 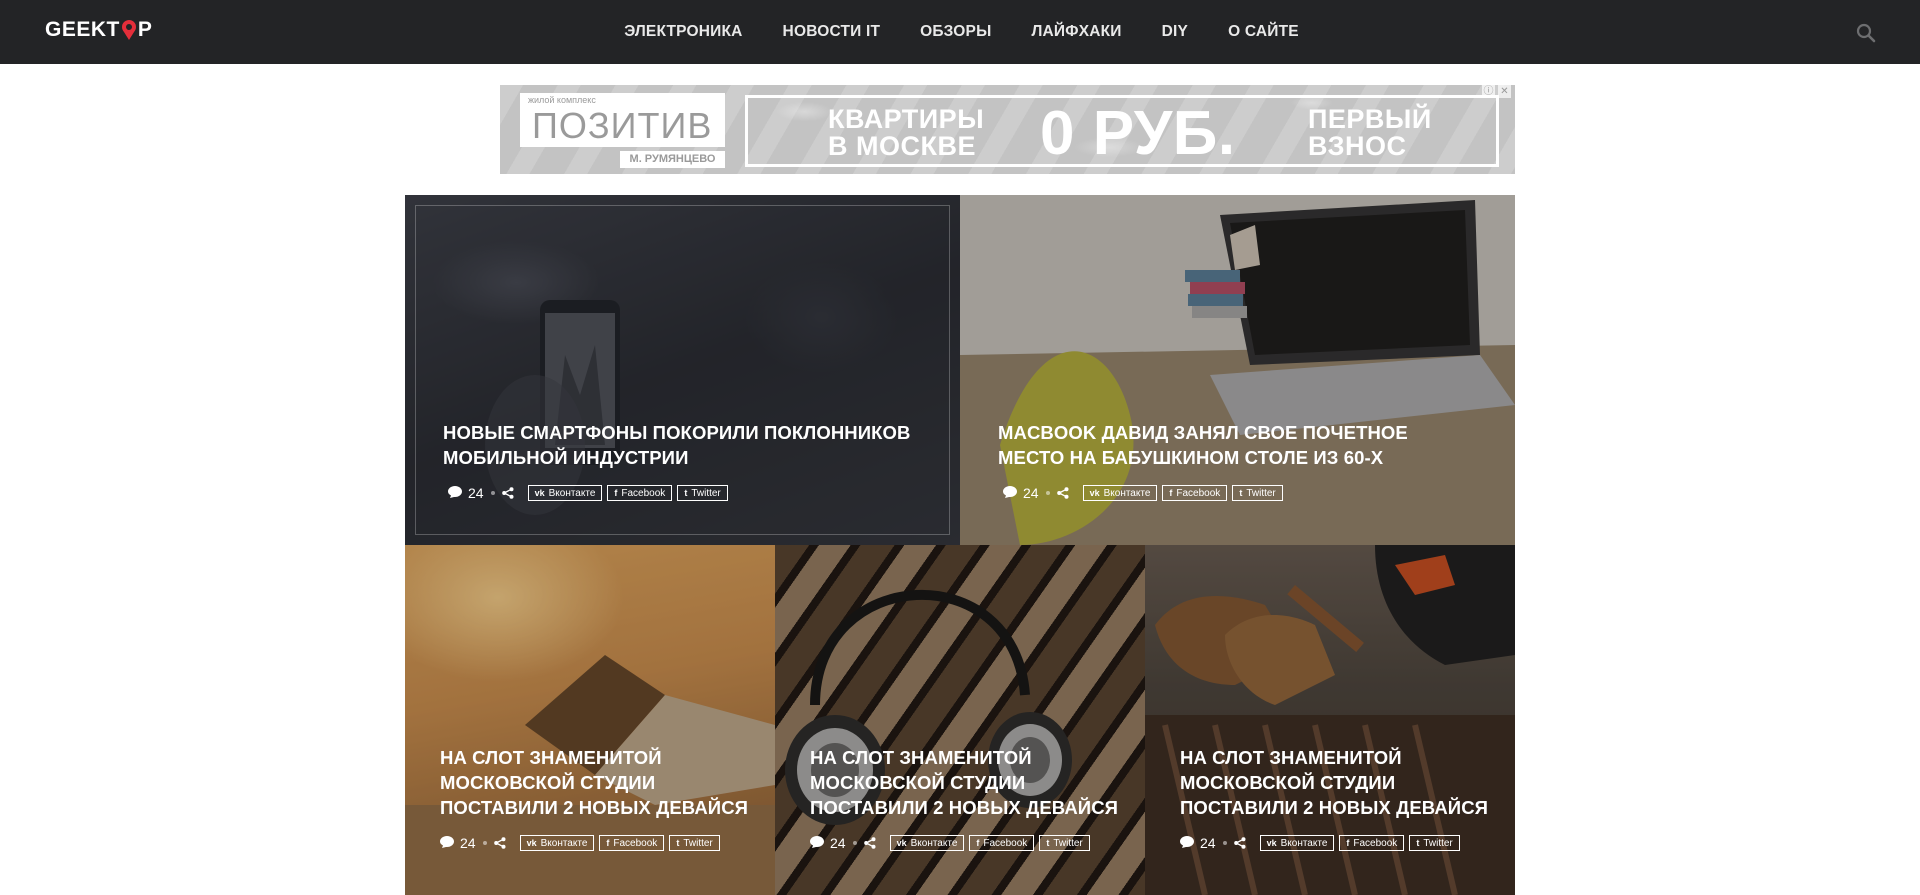 What do you see at coordinates (906, 132) in the screenshot?
I see `ad-offer-left: КВАРТИРЫ В МОСКВЕ` at bounding box center [906, 132].